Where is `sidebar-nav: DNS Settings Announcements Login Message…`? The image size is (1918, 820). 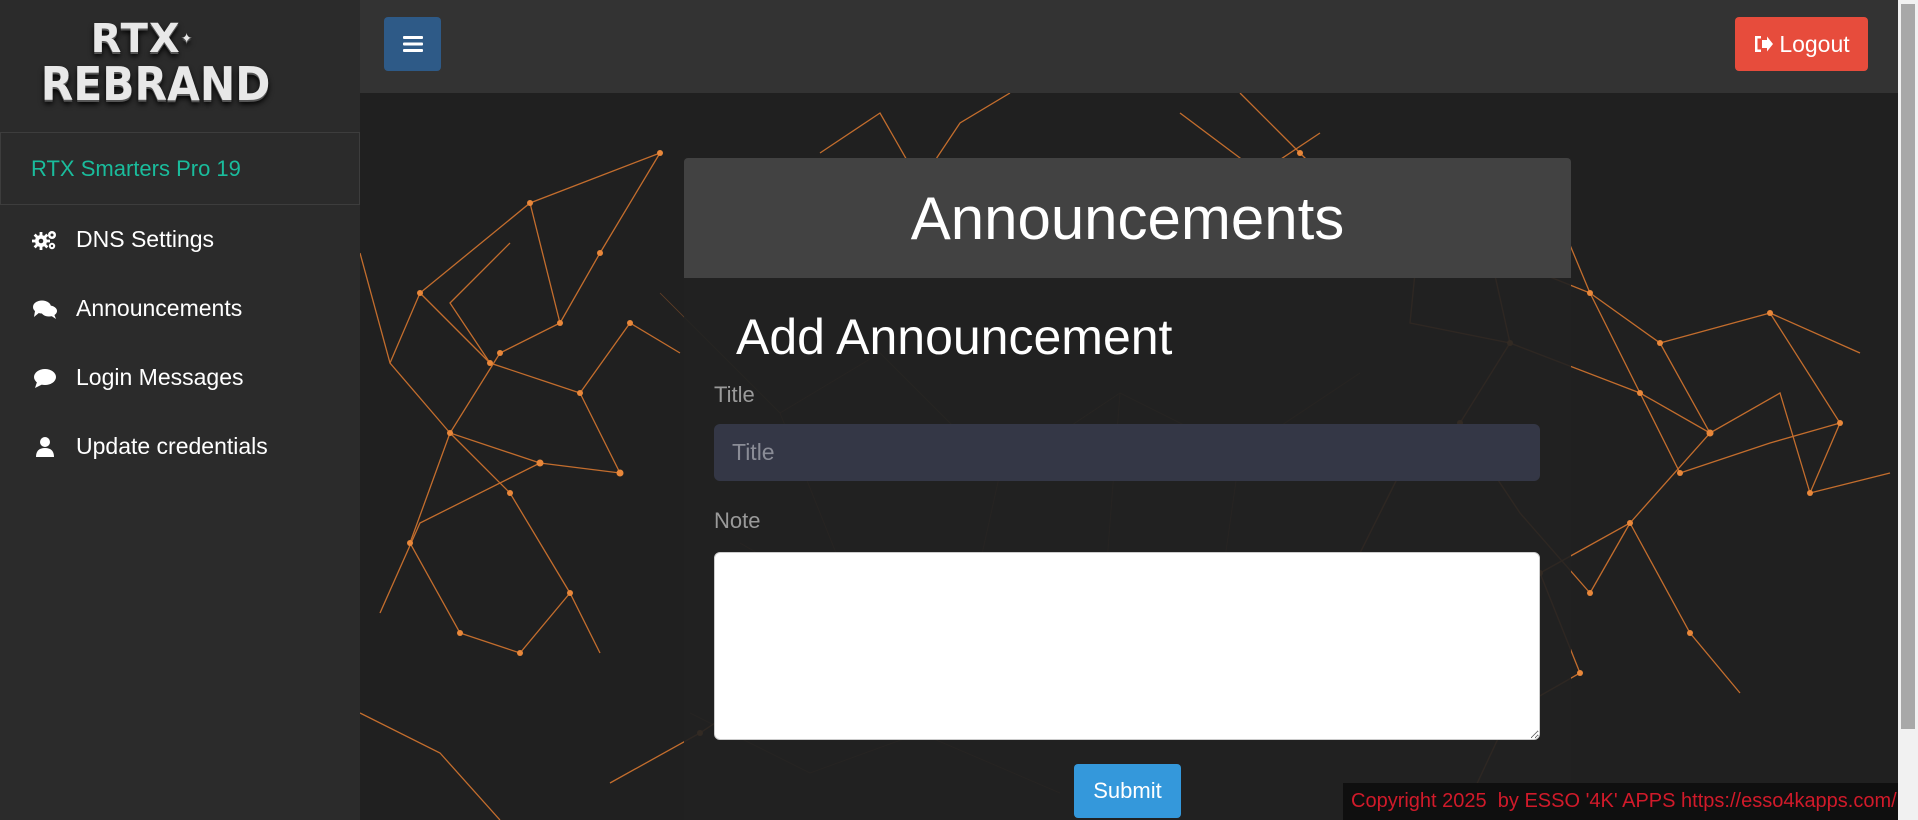 sidebar-nav: DNS Settings Announcements Login Message… is located at coordinates (180, 343).